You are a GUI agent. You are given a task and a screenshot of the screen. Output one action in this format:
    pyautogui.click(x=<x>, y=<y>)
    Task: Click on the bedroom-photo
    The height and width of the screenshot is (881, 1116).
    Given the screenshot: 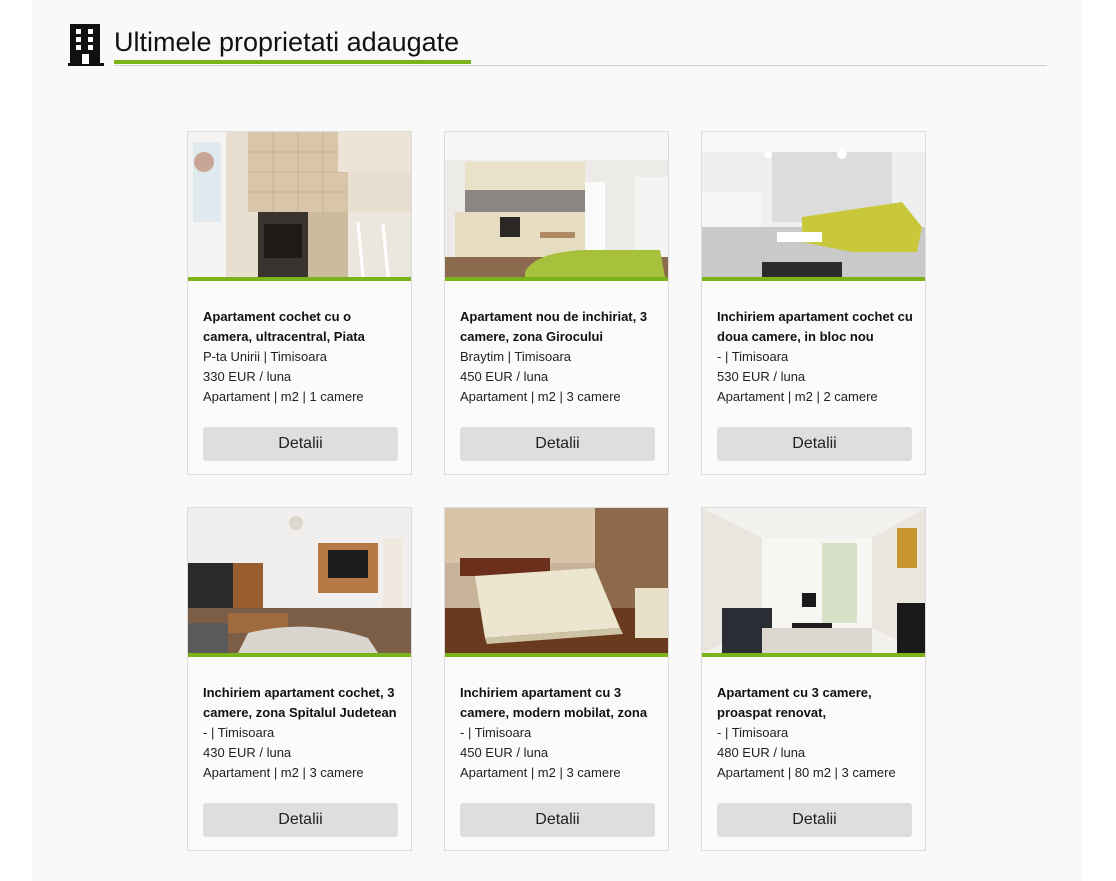 What is the action you would take?
    pyautogui.click(x=556, y=580)
    